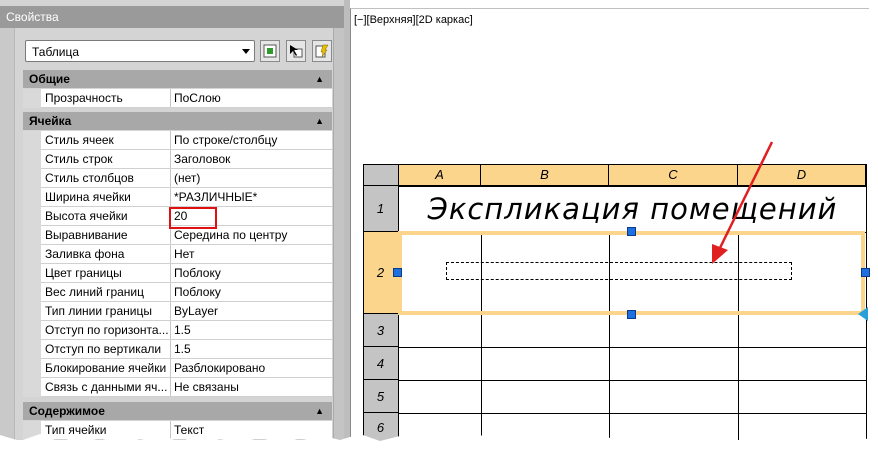 This screenshot has width=878, height=457. Describe the element at coordinates (631, 314) in the screenshot. I see `grip-bottom` at that location.